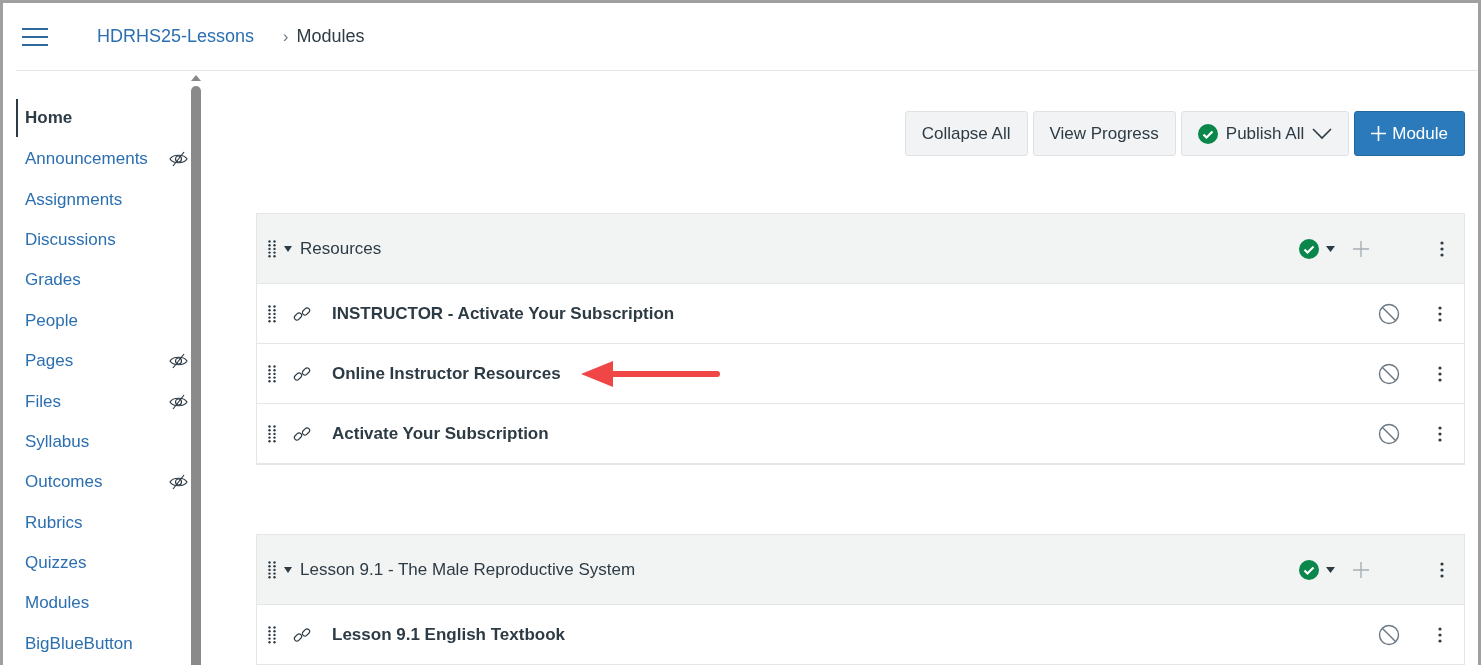 The width and height of the screenshot is (1481, 665). I want to click on sidebar-item: Assignments, so click(102, 199).